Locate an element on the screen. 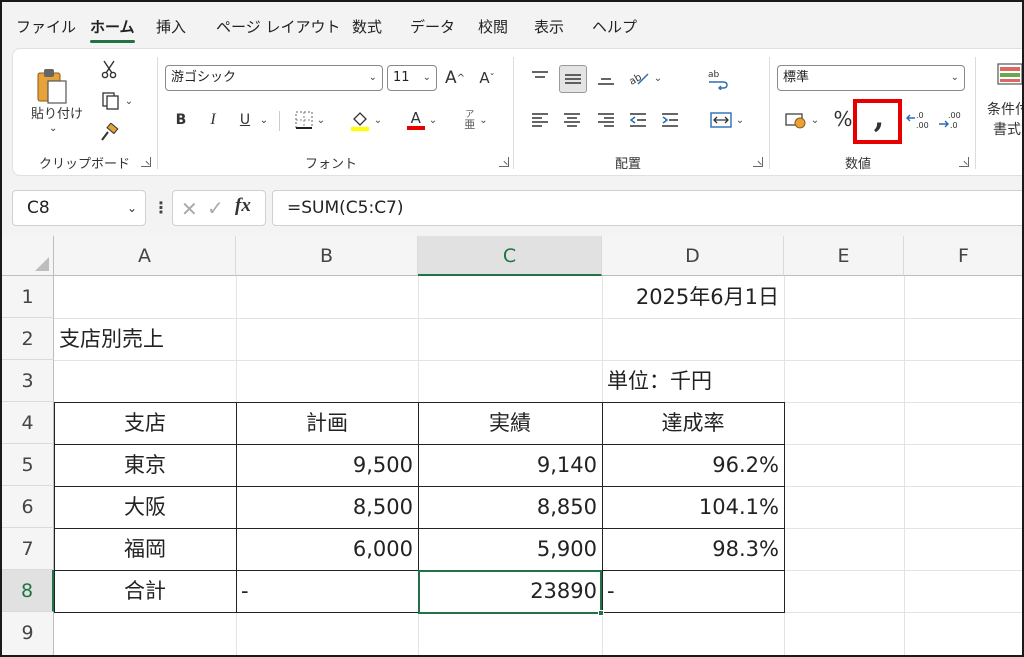 This screenshot has height=657, width=1024. alignment-launcher-icon is located at coordinates (758, 162).